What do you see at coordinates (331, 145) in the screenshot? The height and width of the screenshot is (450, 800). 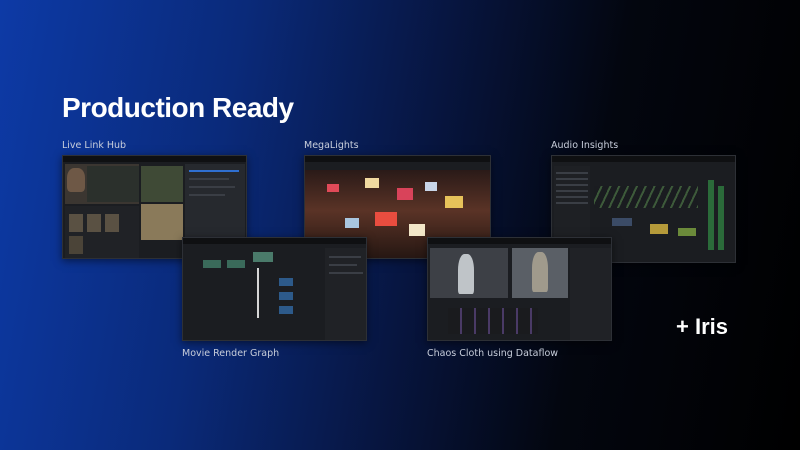 I see `caption-megalights: MegaLights` at bounding box center [331, 145].